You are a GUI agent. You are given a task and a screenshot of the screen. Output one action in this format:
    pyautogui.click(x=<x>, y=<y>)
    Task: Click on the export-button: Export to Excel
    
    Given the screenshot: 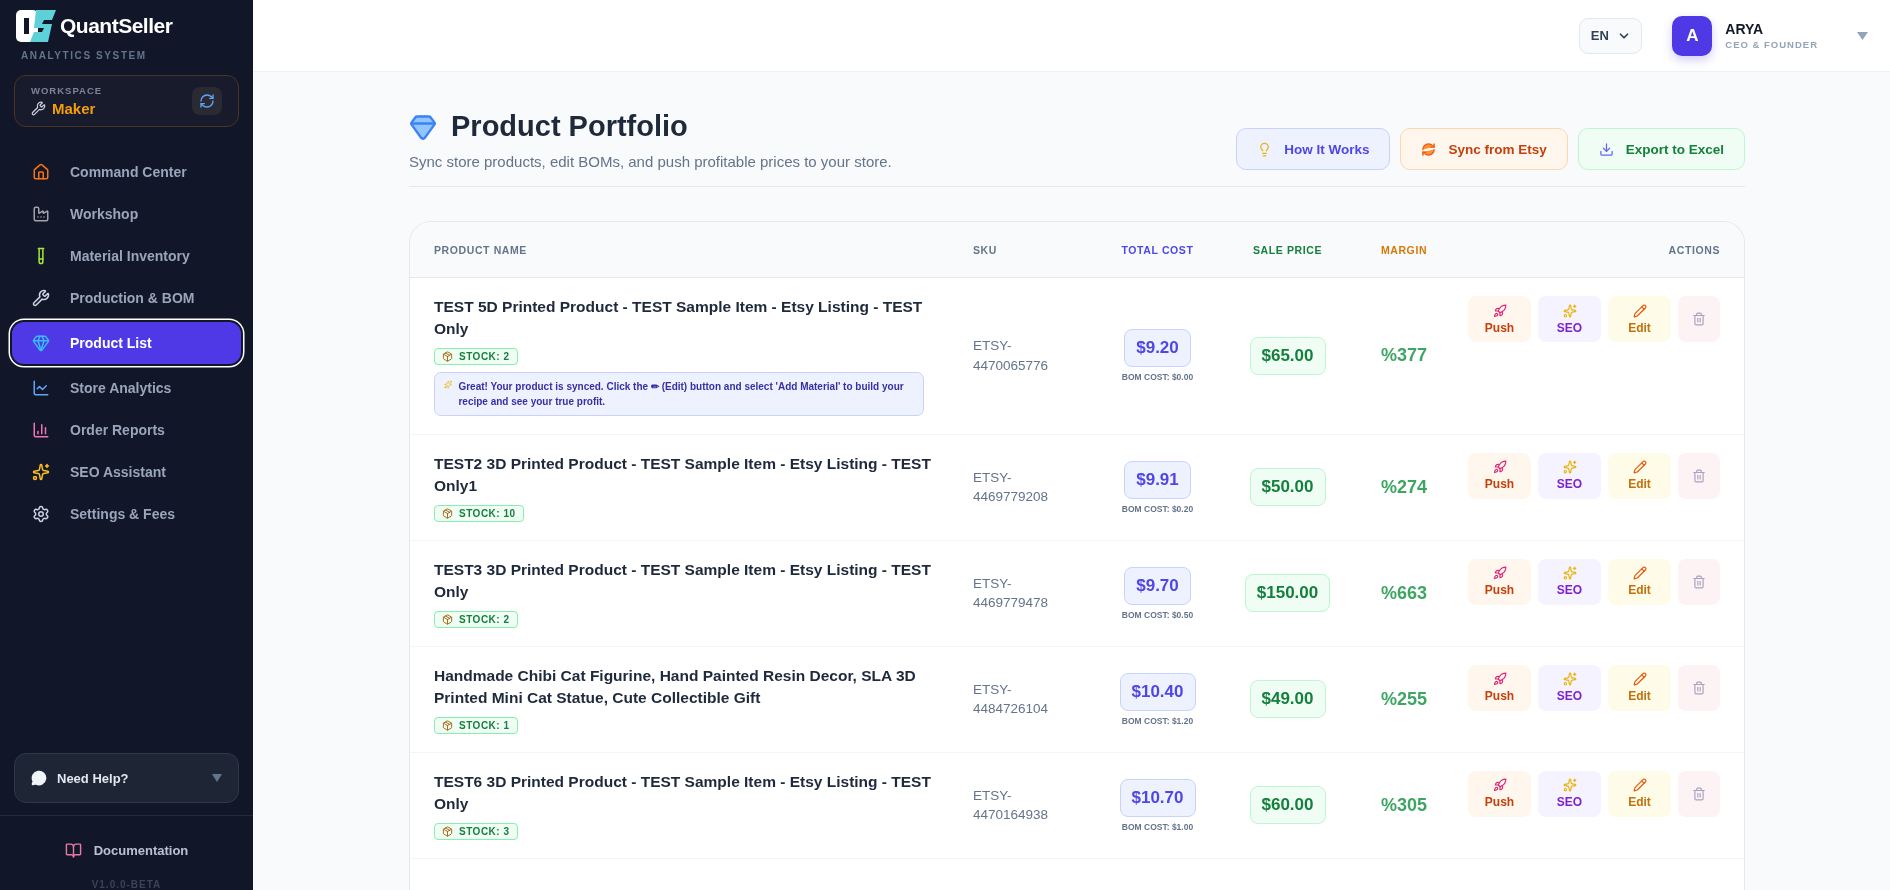 What is the action you would take?
    pyautogui.click(x=1661, y=149)
    